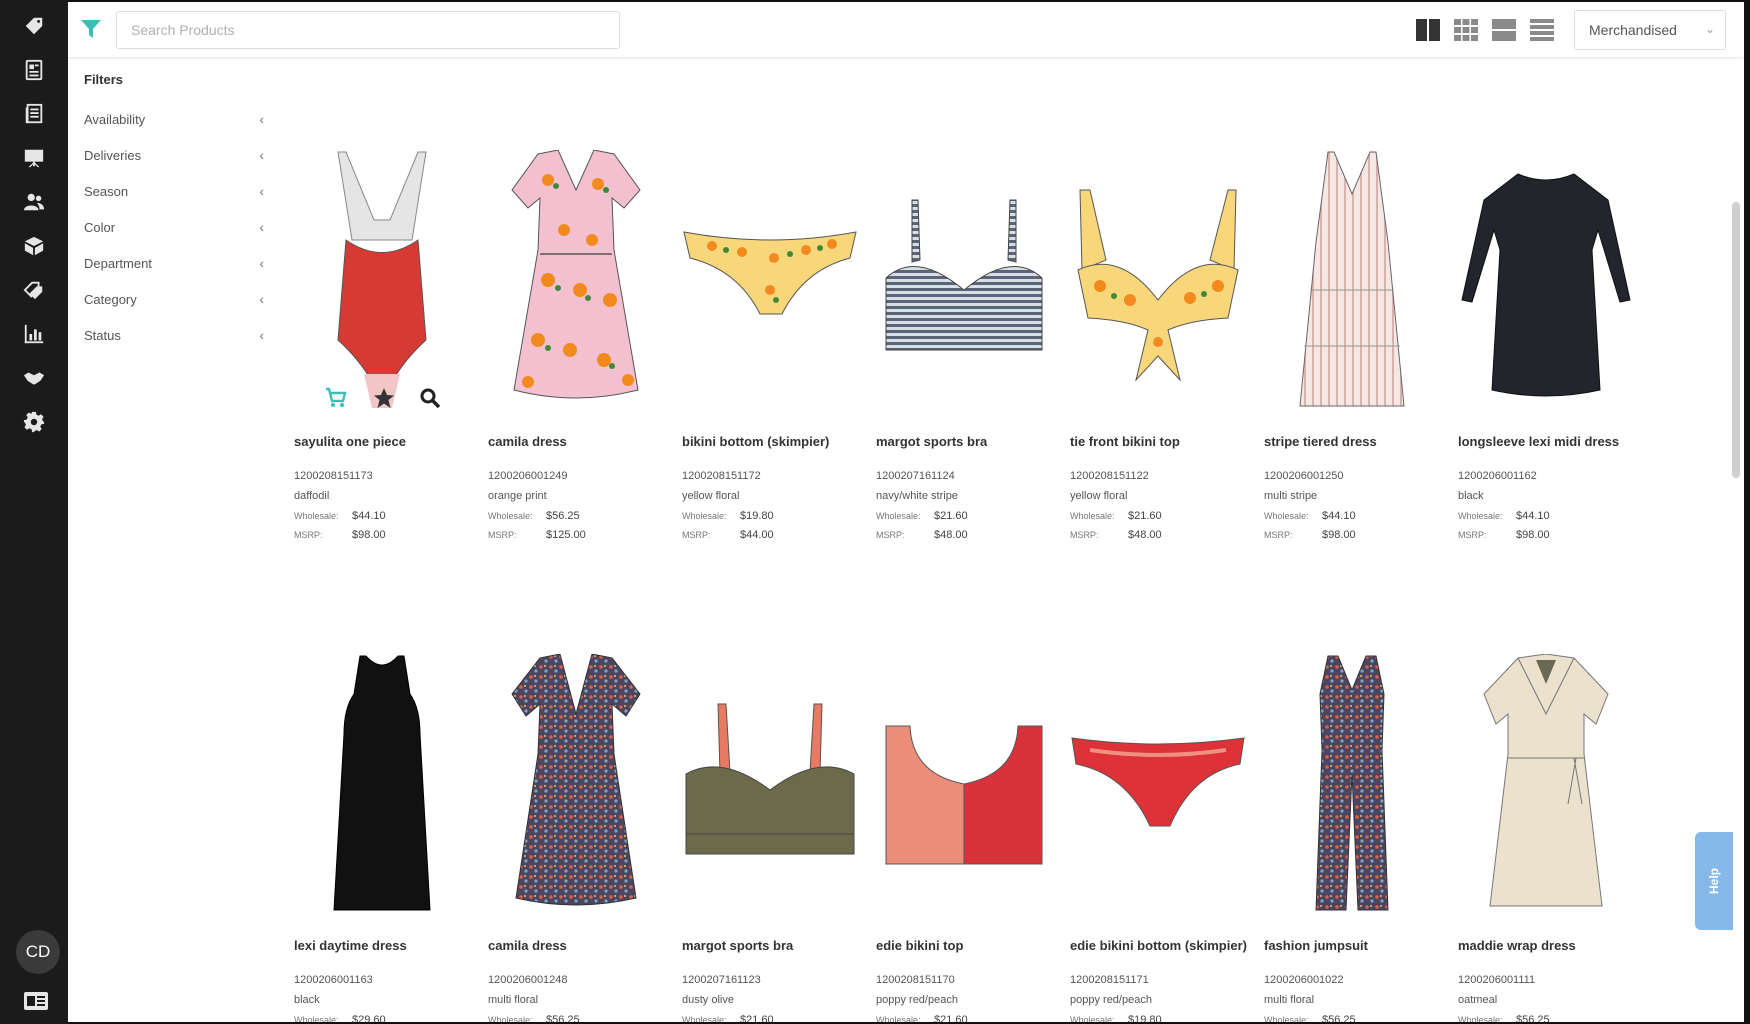 The image size is (1750, 1024). I want to click on filter-season: Season ‹, so click(174, 193).